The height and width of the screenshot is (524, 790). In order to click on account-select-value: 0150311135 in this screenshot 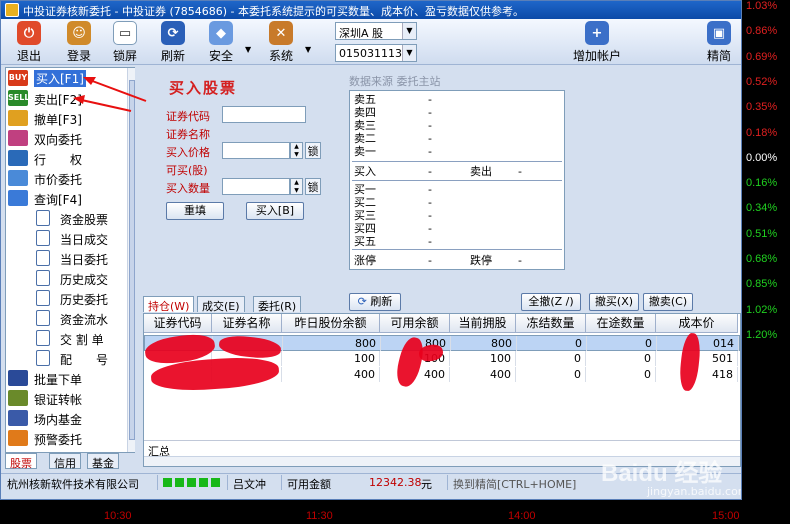, I will do `click(374, 53)`.